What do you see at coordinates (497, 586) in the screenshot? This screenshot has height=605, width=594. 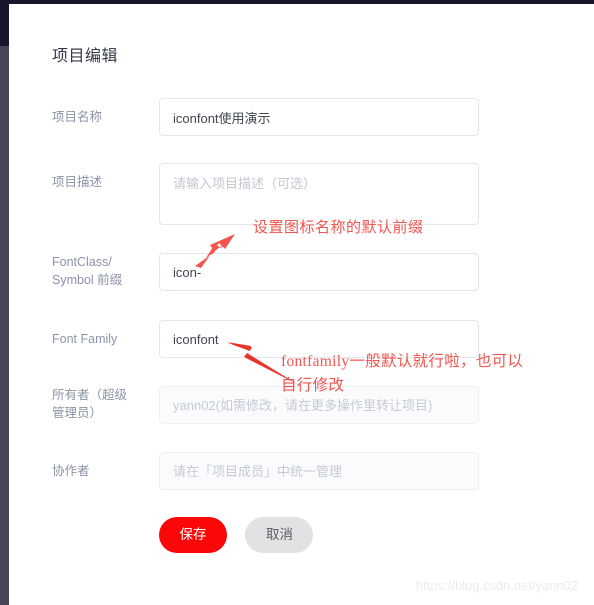 I see `watermark: https://blog.csdn.net/yann02` at bounding box center [497, 586].